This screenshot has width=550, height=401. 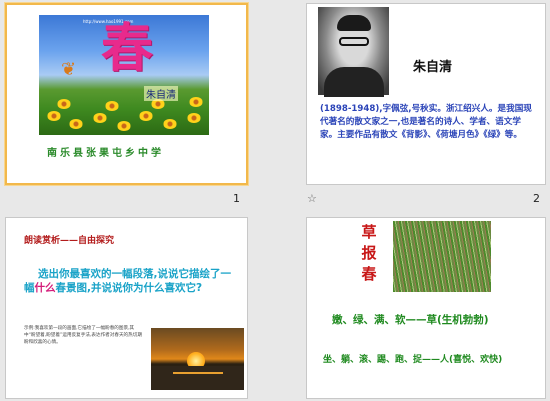 What do you see at coordinates (127, 48) in the screenshot?
I see `slide-title-char: 春` at bounding box center [127, 48].